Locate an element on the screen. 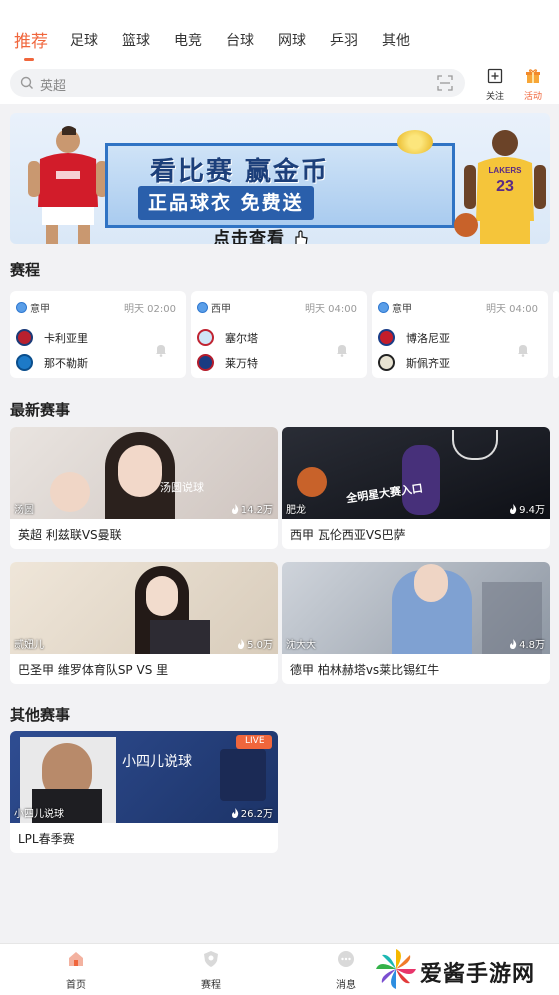 This screenshot has width=559, height=995. banner-headline: 看比赛 赢金币 is located at coordinates (240, 172).